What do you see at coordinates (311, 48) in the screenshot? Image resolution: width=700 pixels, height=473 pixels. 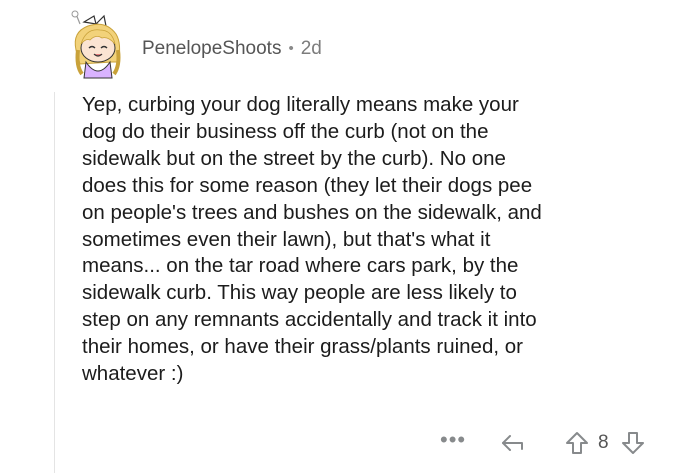 I see `comment-age: 2d` at bounding box center [311, 48].